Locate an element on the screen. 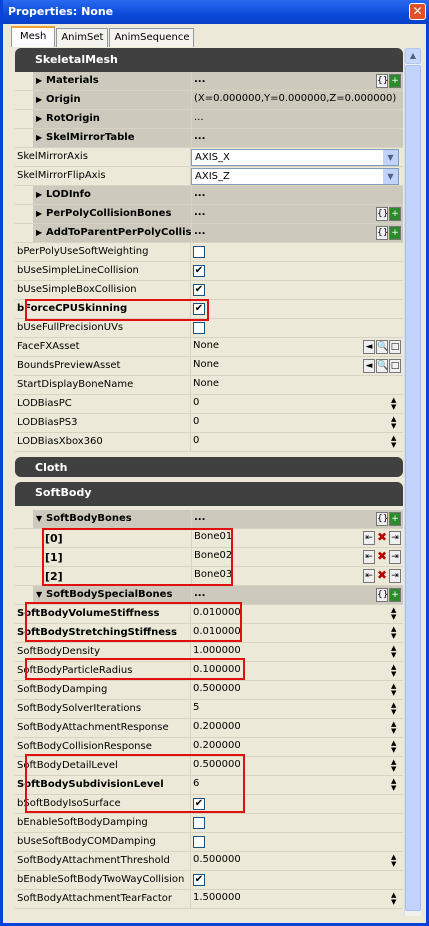 Image resolution: width=429 pixels, height=926 pixels. property-value: 1.500000 is located at coordinates (296, 899).